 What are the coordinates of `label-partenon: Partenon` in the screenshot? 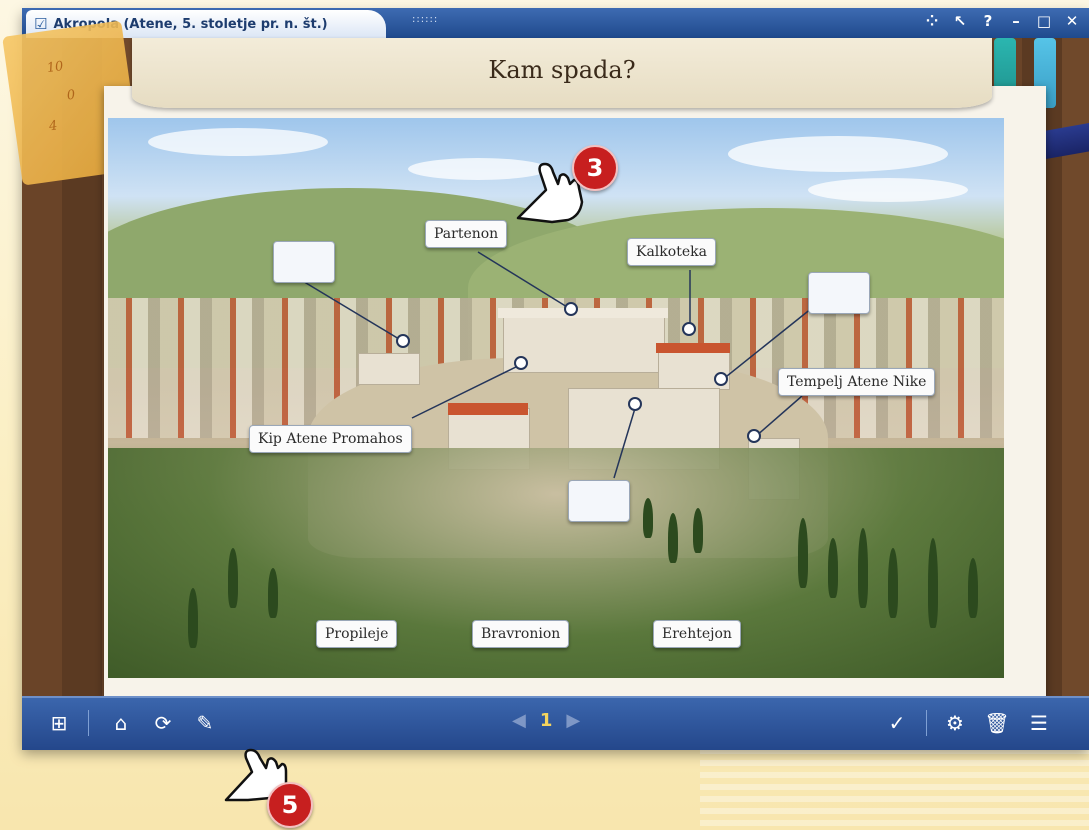 It's located at (466, 234).